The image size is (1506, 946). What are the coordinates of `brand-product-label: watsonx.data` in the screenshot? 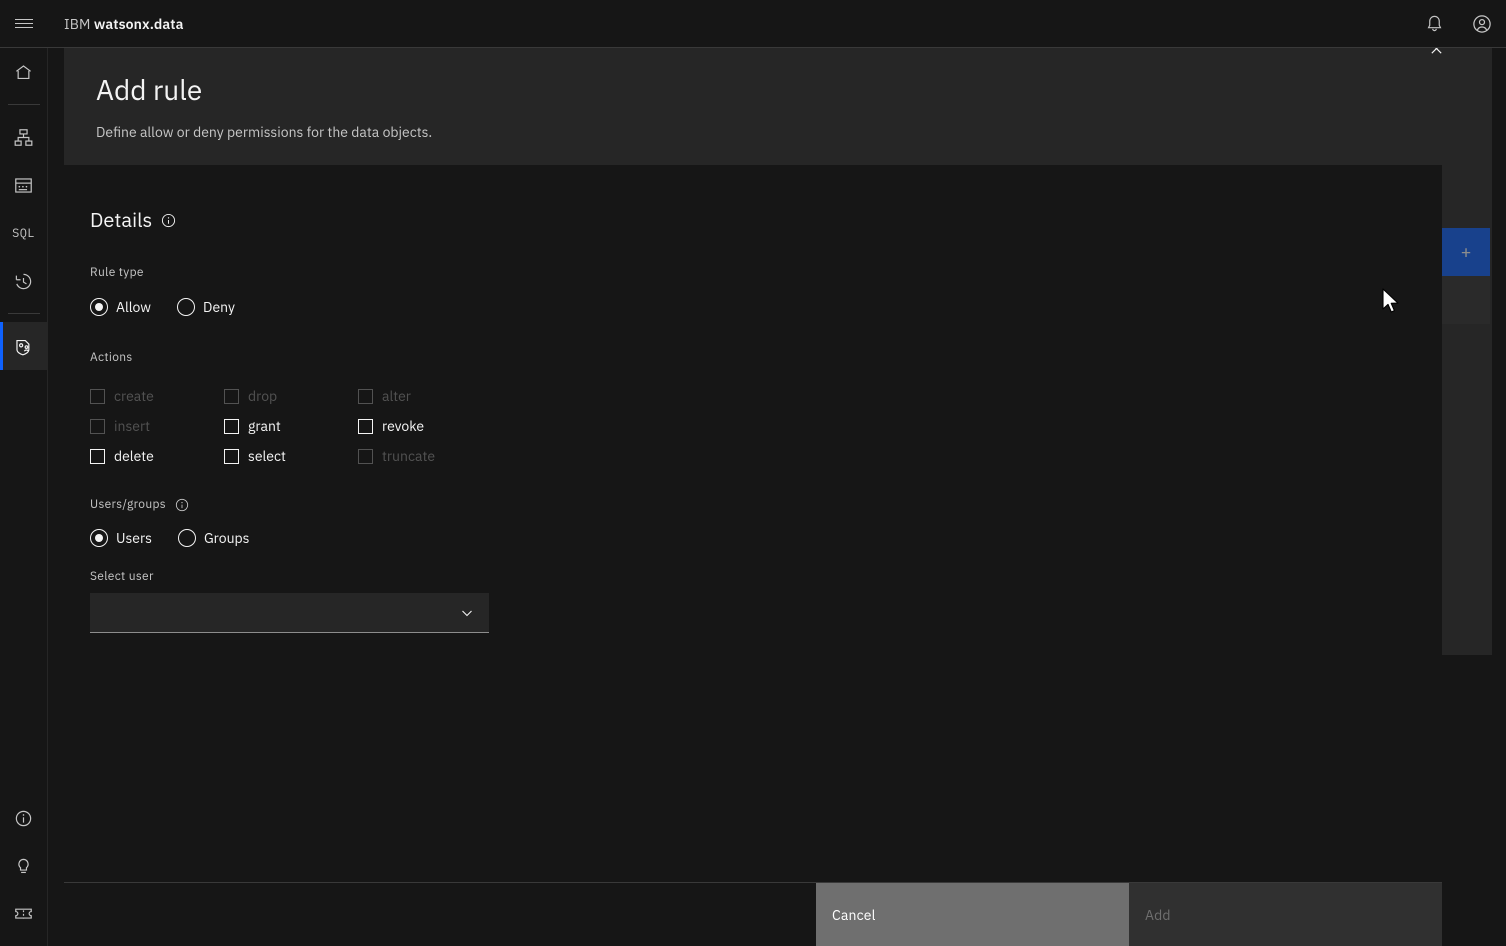 It's located at (138, 23).